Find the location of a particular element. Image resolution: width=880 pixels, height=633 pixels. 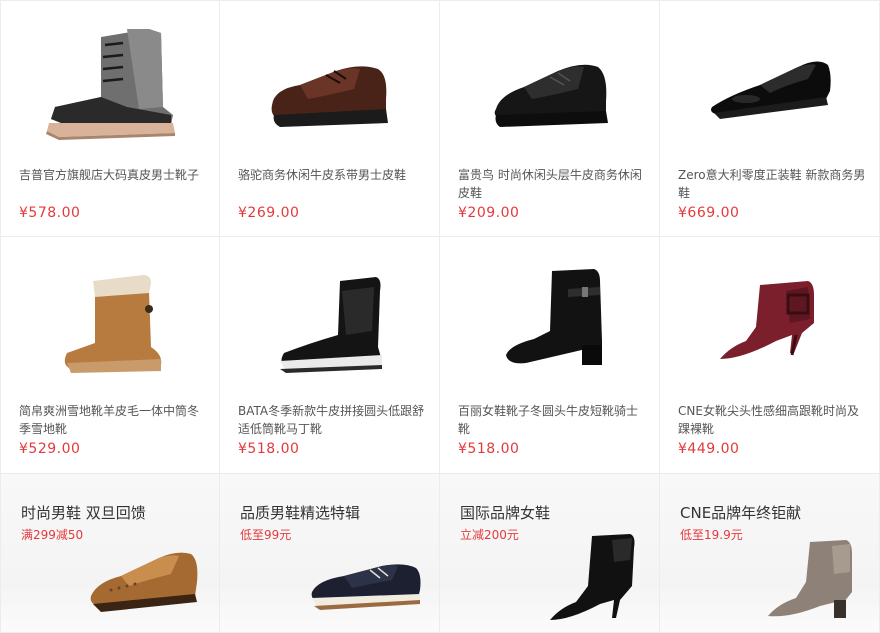

promo-card: CNE品牌年终钜献 低至19.9元 is located at coordinates (770, 553).